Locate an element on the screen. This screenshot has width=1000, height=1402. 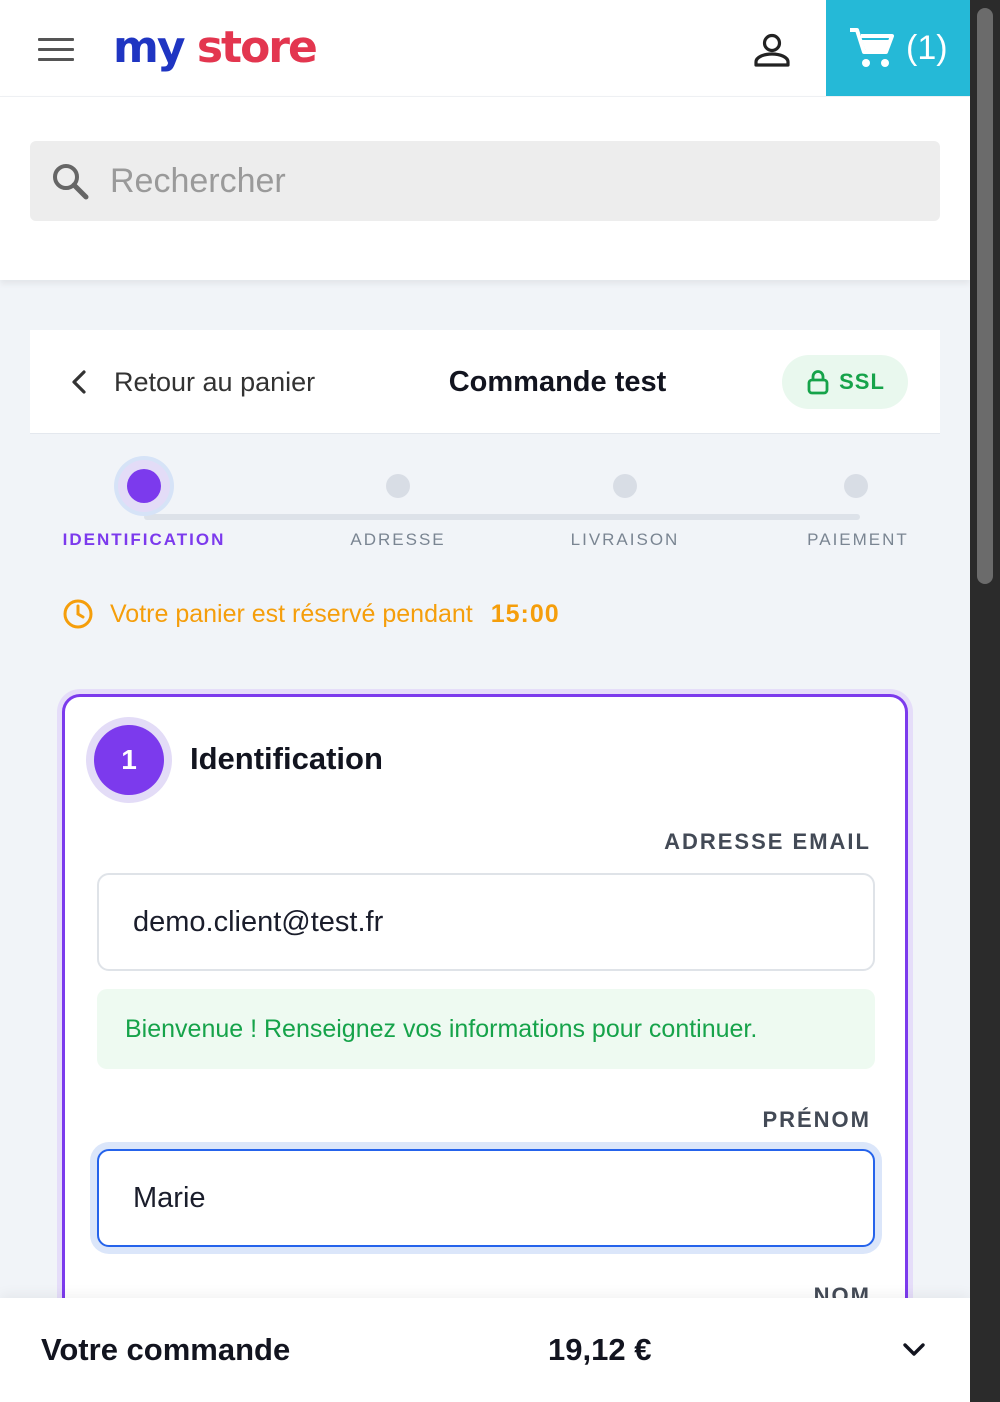
timer-text: Votre panier est réservé pendant is located at coordinates (291, 613).